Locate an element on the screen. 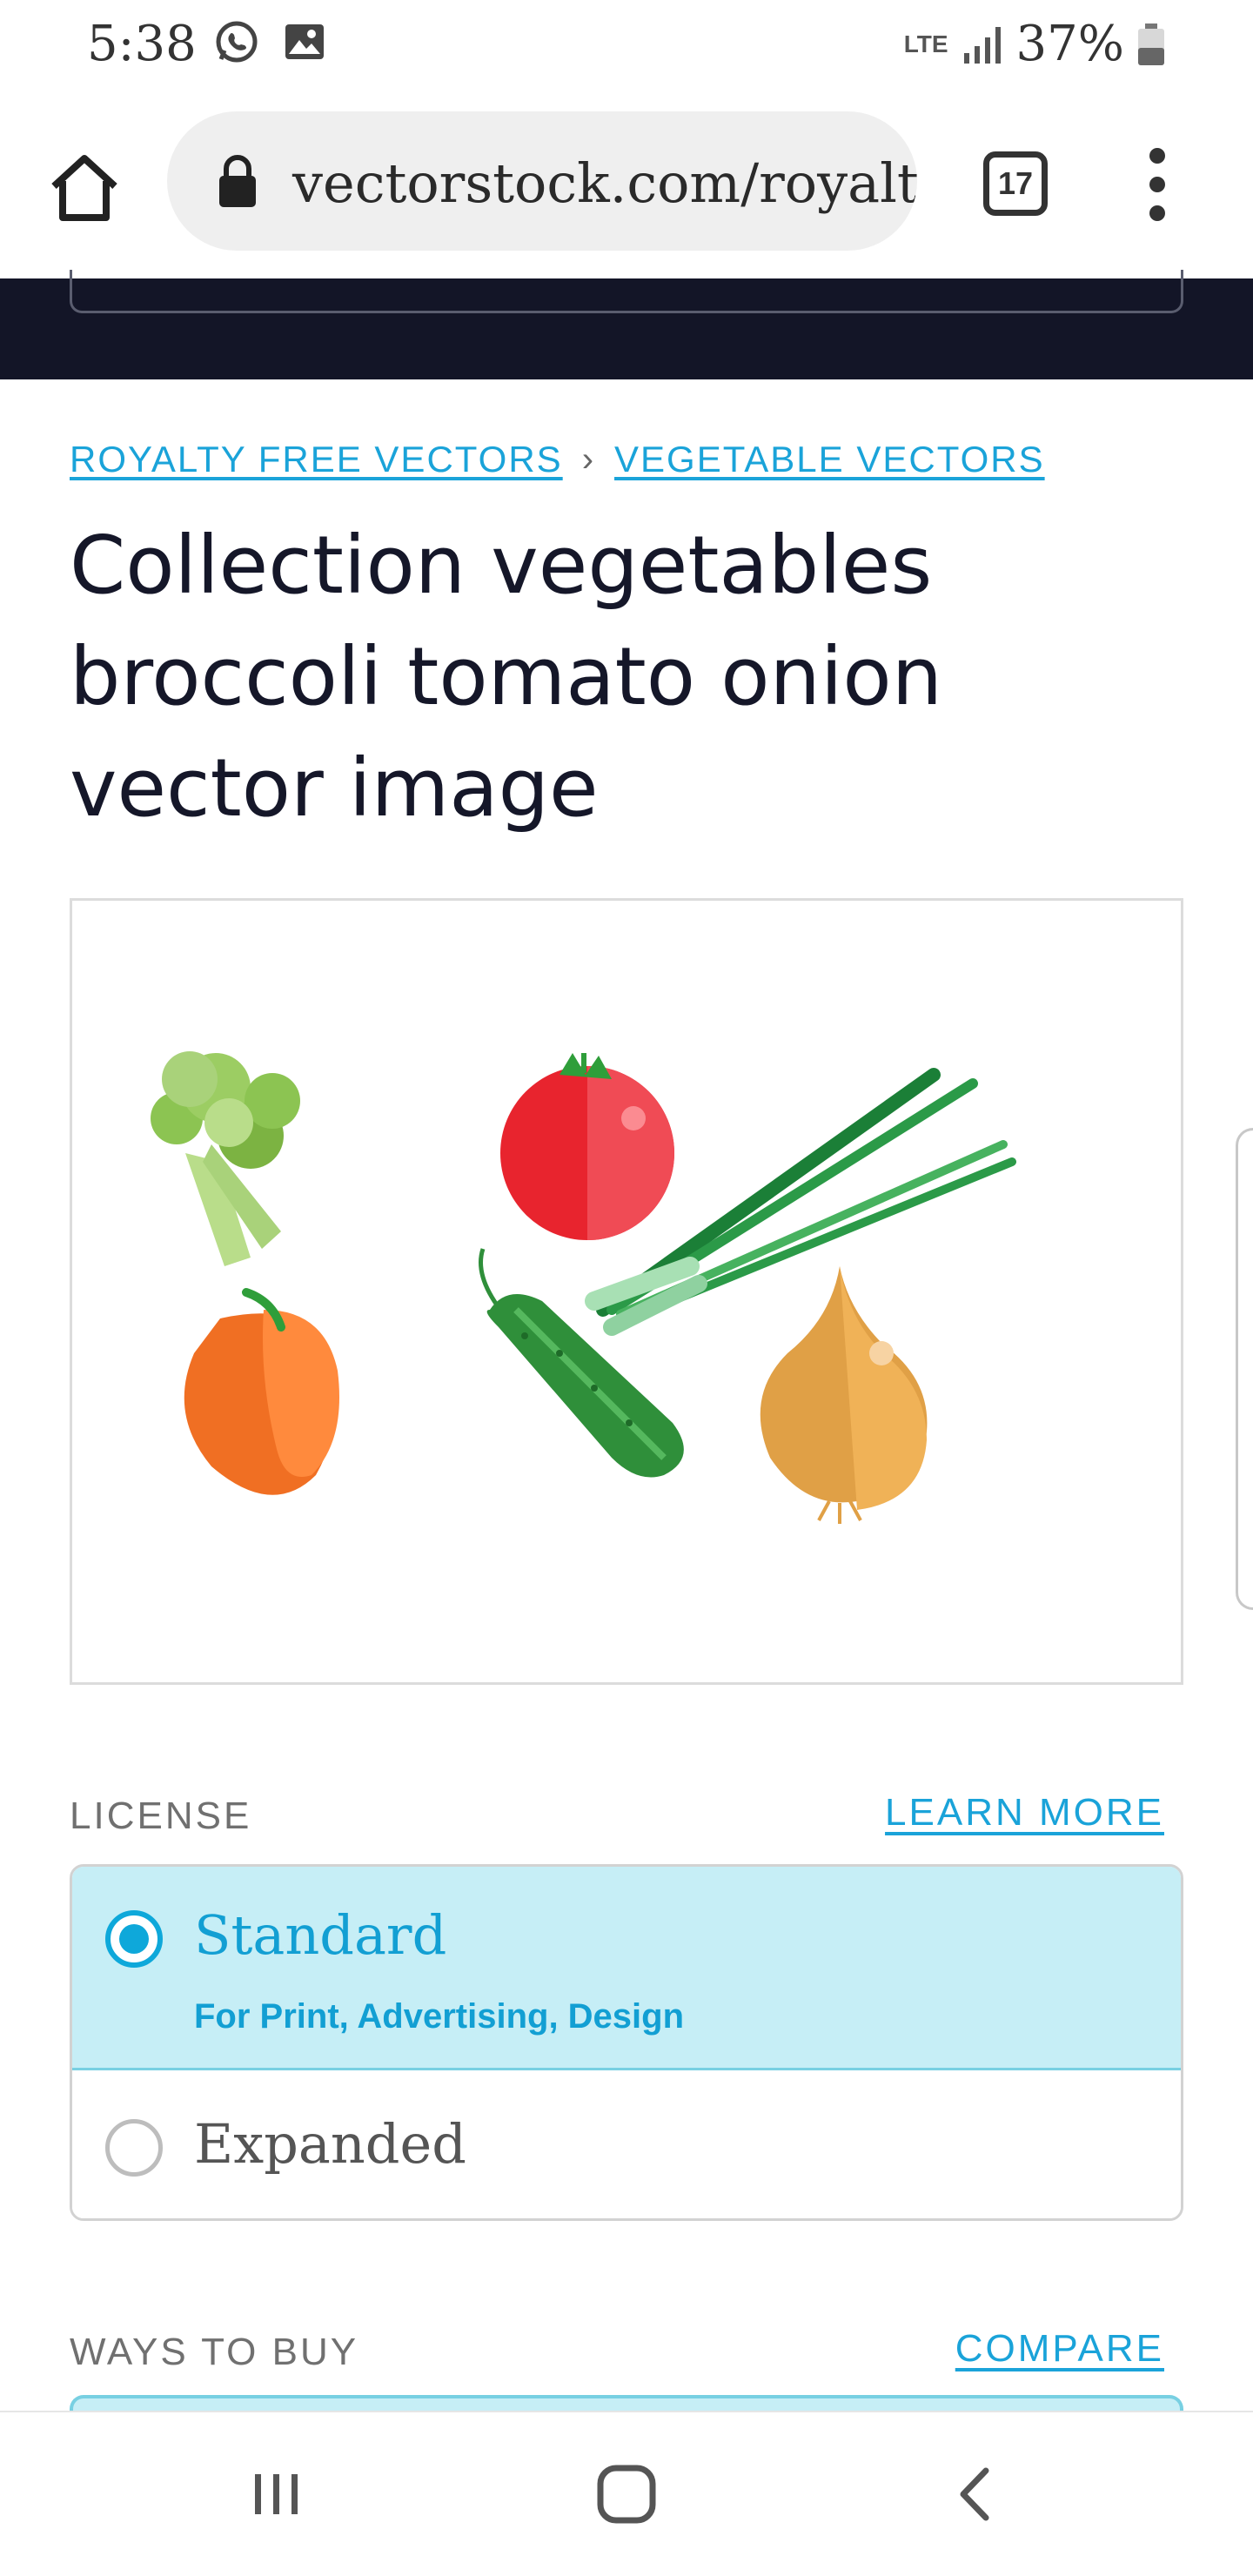 This screenshot has height=2576, width=1253. signal-icon is located at coordinates (982, 45).